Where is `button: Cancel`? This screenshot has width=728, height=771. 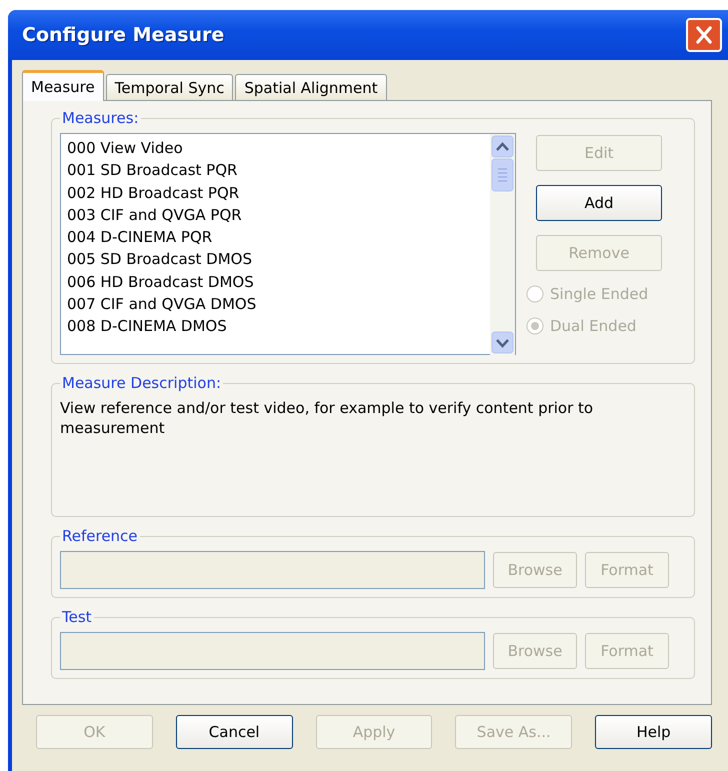
button: Cancel is located at coordinates (234, 732).